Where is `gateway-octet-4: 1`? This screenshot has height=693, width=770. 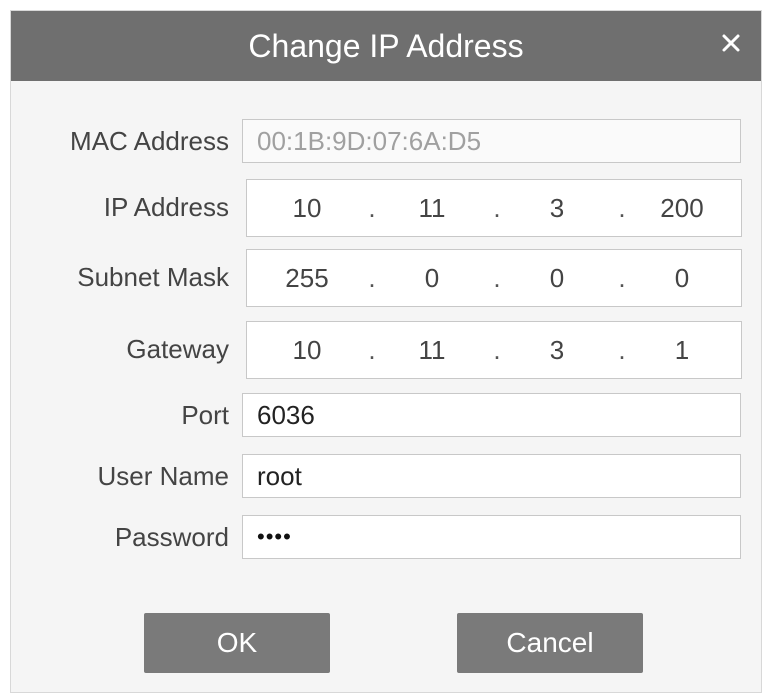 gateway-octet-4: 1 is located at coordinates (682, 350).